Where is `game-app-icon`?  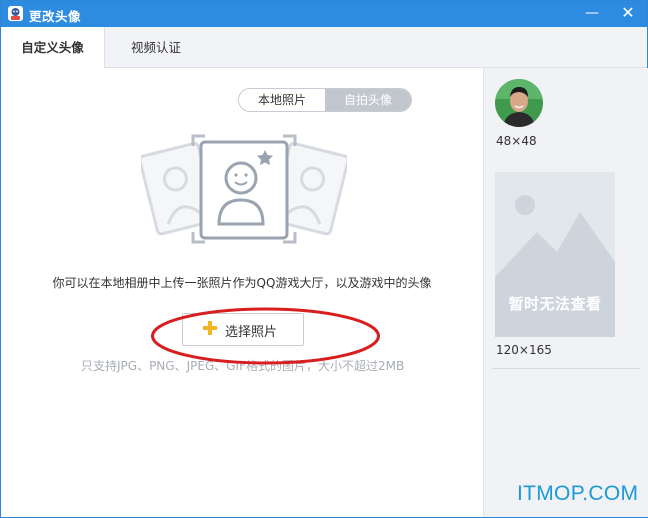
game-app-icon is located at coordinates (15, 13).